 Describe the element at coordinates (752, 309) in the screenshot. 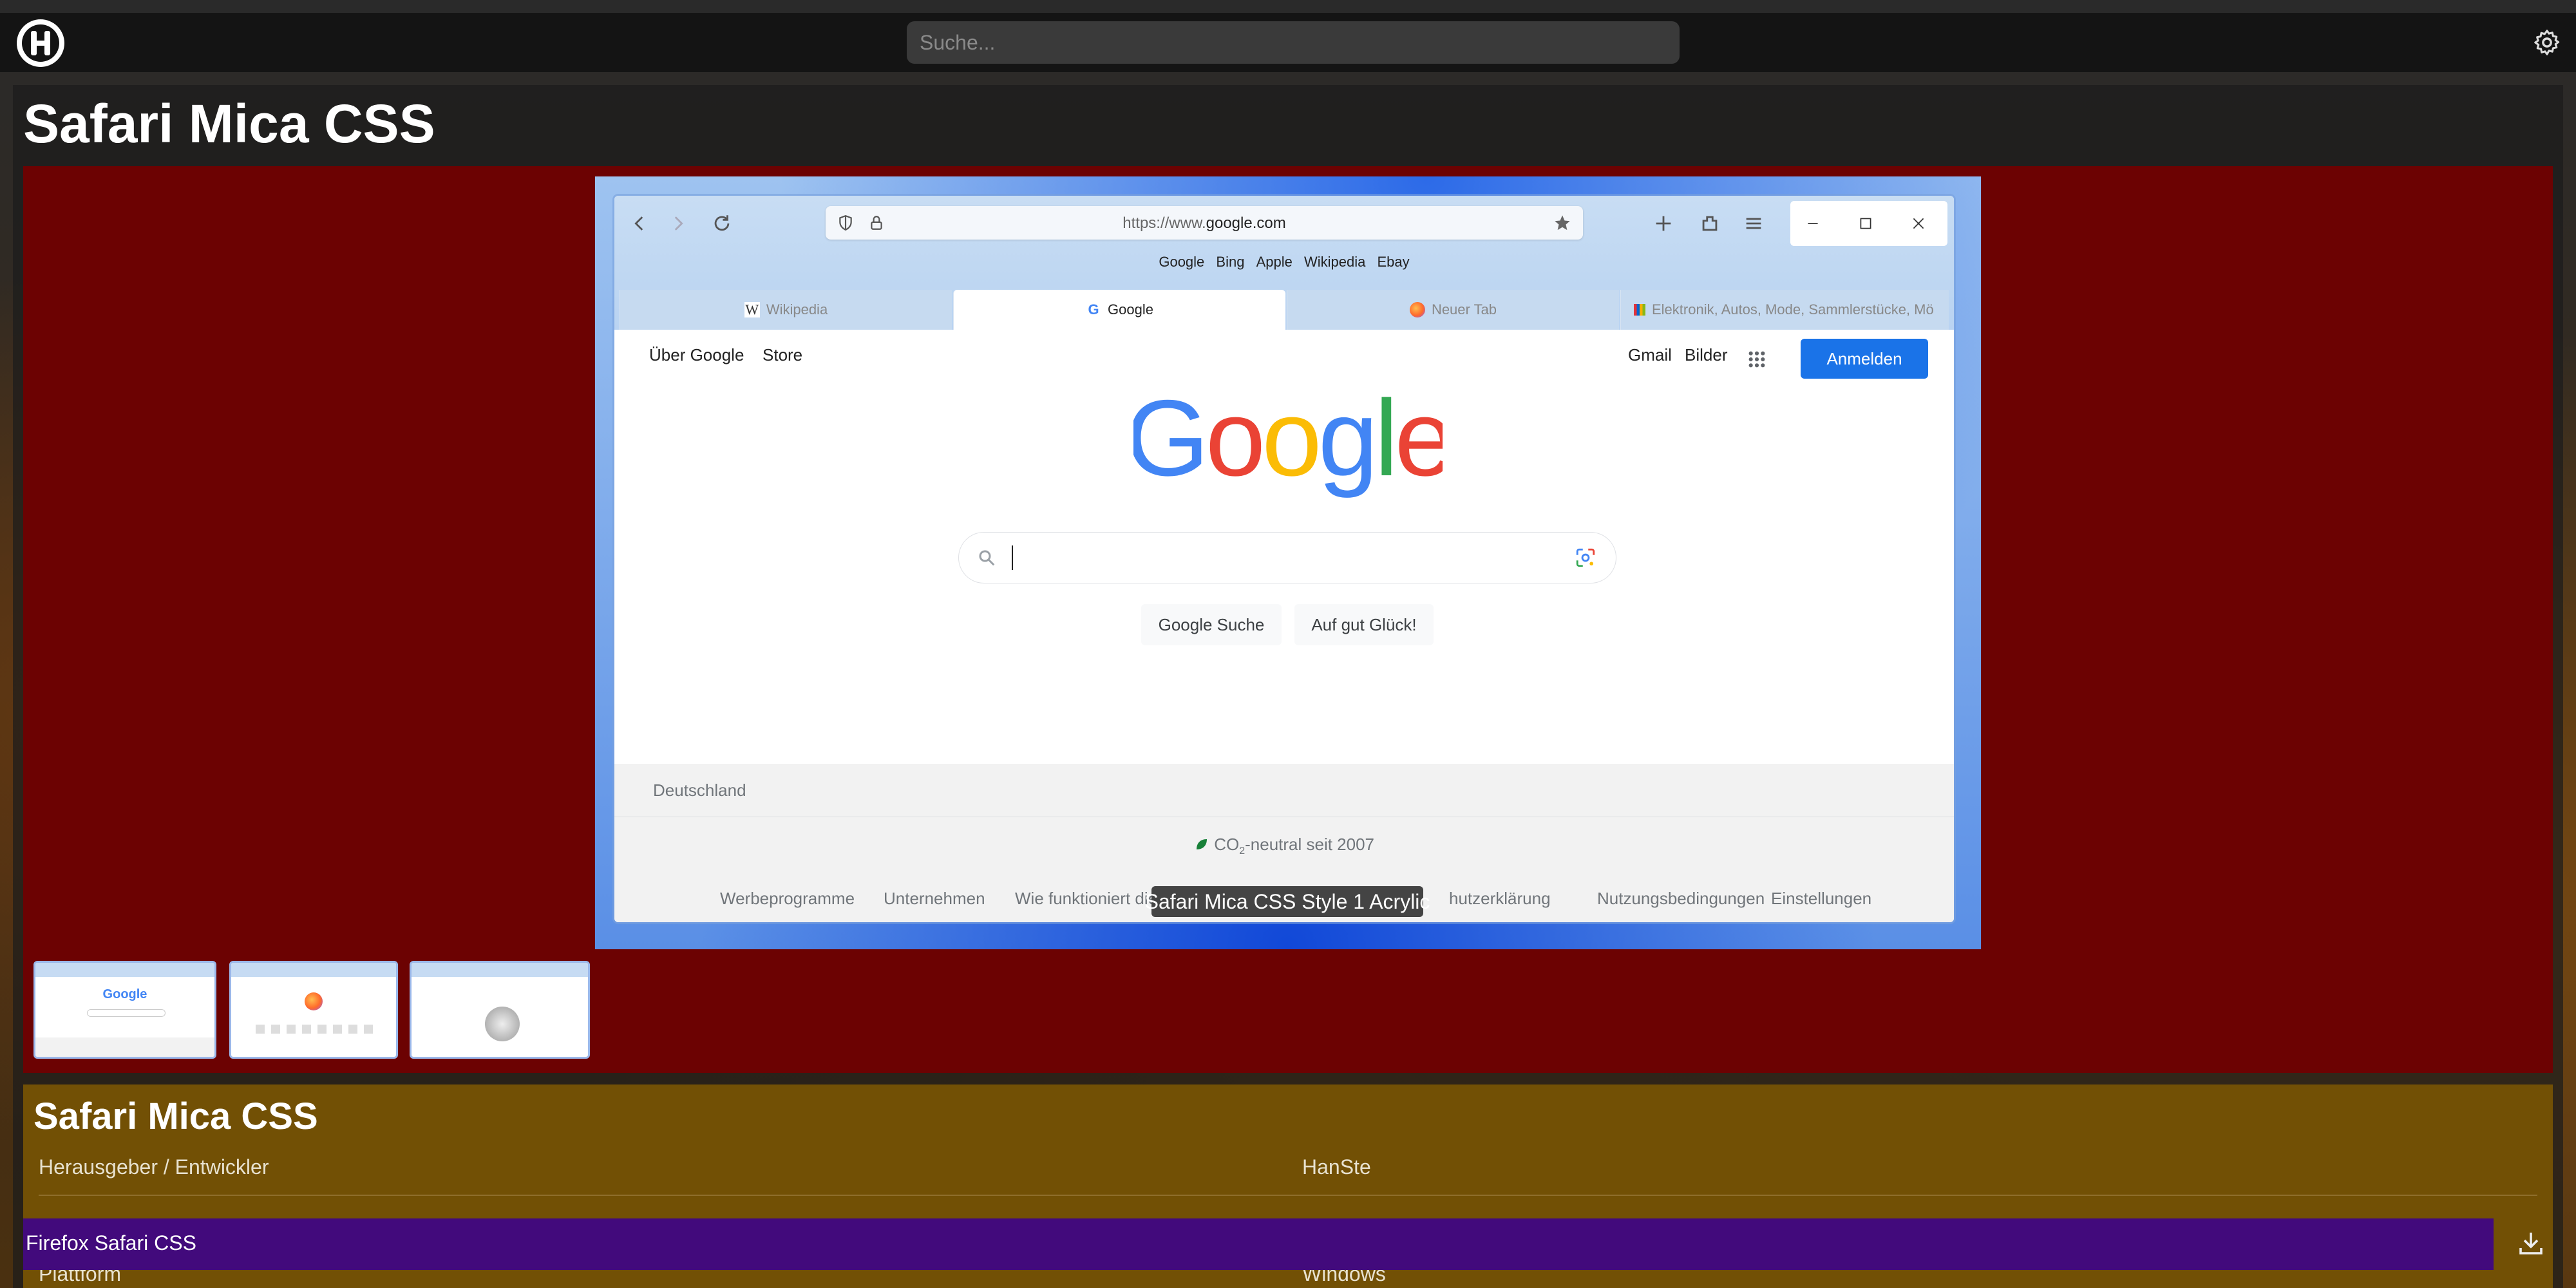

I see `wikipedia-icon: W` at that location.